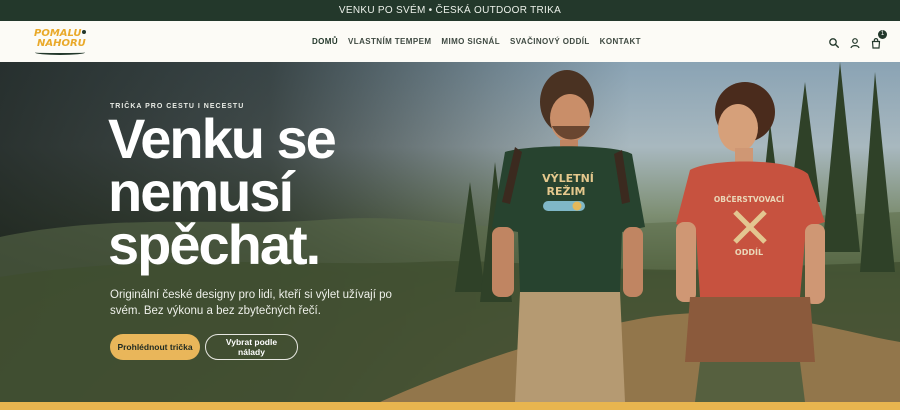 This screenshot has height=410, width=900. Describe the element at coordinates (470, 41) in the screenshot. I see `nav-item-mimo-signal: MIMO SIGNÁL` at that location.